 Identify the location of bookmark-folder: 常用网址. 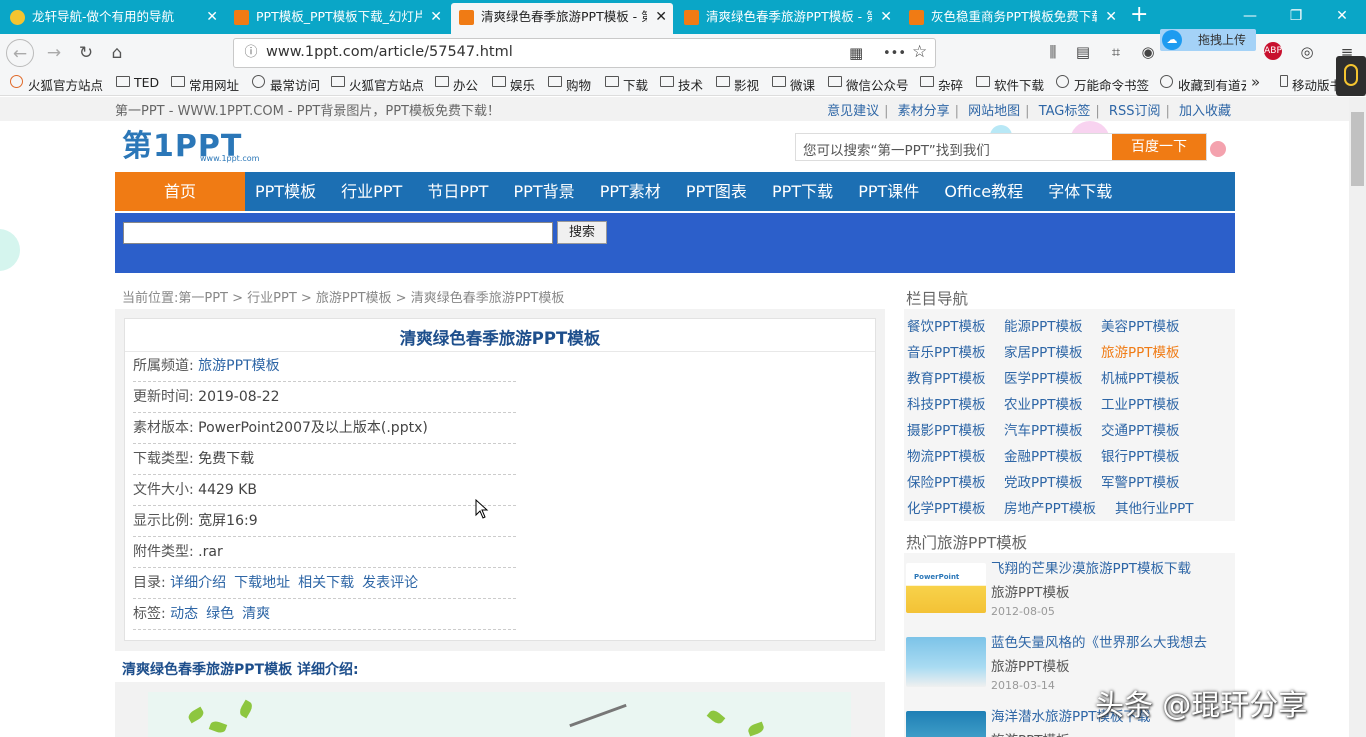
(205, 84).